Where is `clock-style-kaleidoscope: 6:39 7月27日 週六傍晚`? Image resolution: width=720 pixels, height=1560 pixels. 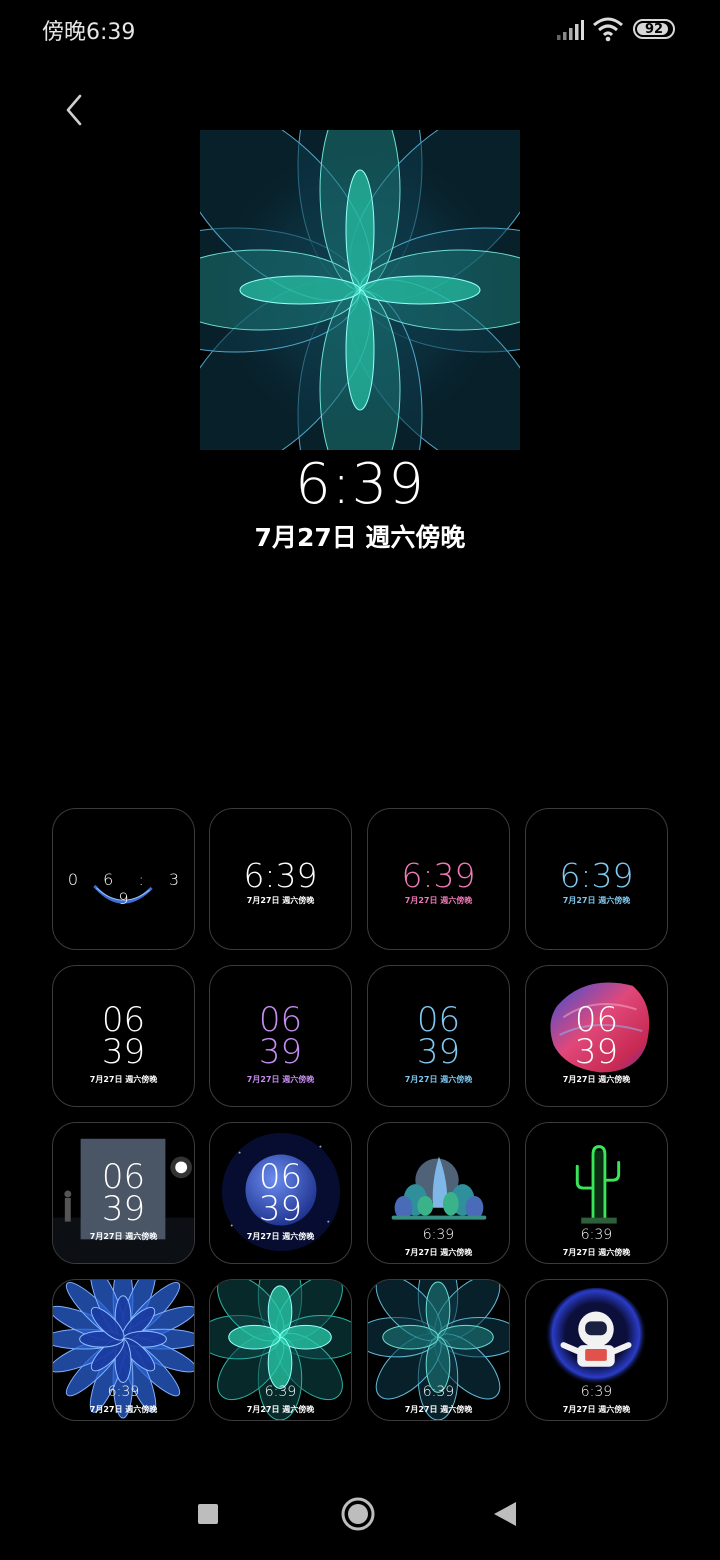 clock-style-kaleidoscope: 6:39 7月27日 週六傍晚 is located at coordinates (438, 1350).